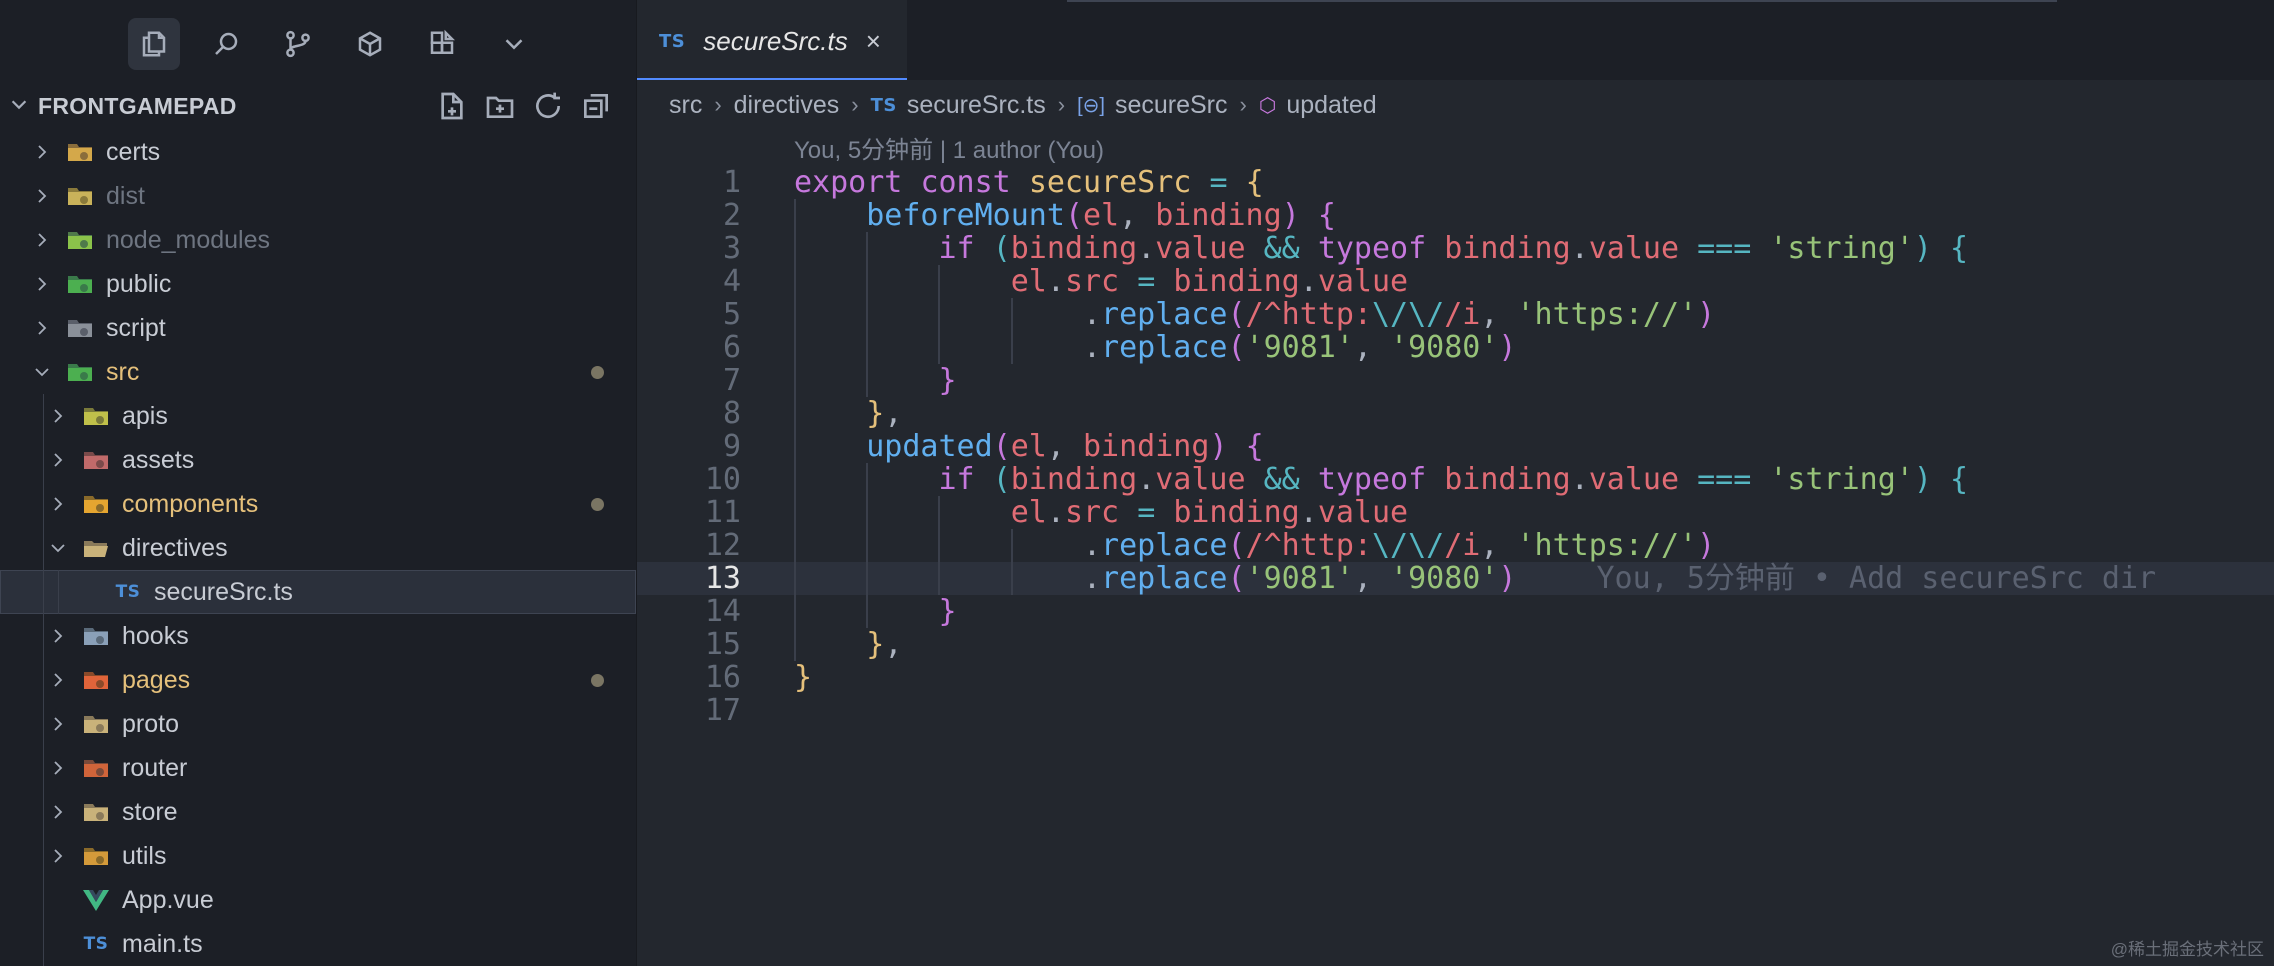  I want to click on extensions-view-button, so click(442, 44).